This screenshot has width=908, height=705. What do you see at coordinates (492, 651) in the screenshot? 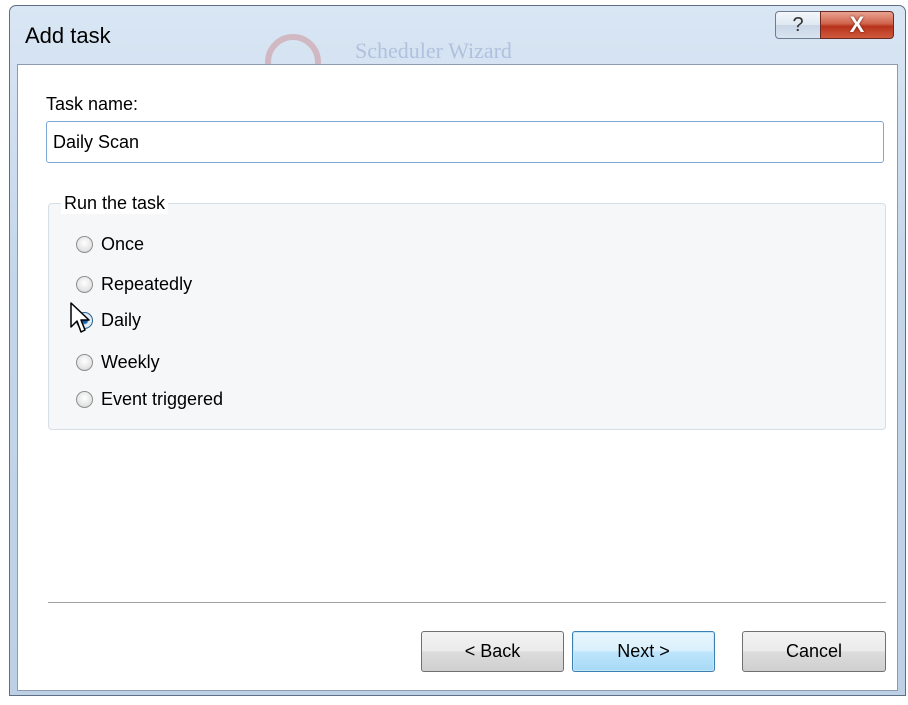
I see `back-button: < Back` at bounding box center [492, 651].